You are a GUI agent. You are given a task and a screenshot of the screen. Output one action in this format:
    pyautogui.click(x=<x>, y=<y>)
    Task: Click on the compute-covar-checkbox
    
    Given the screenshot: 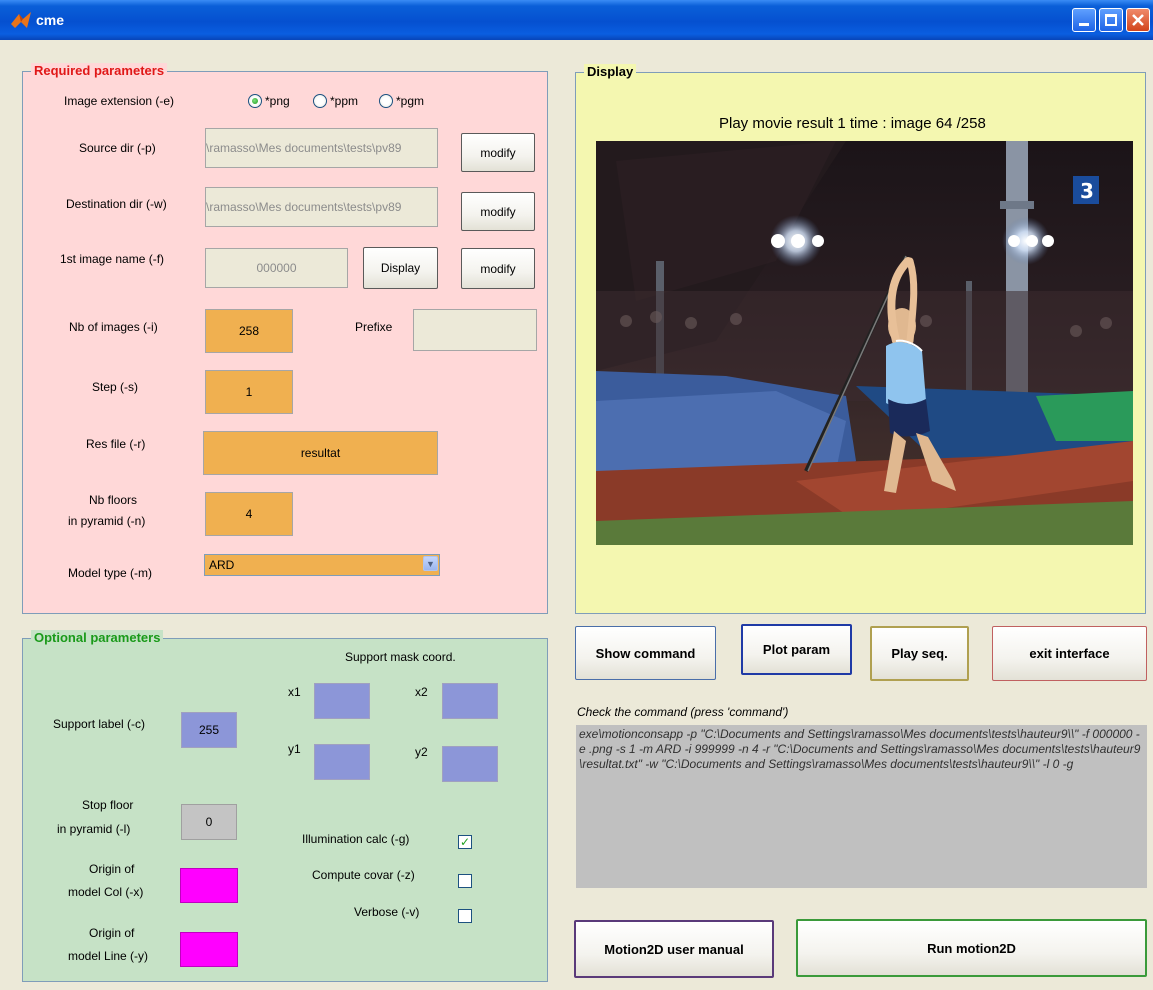 What is the action you would take?
    pyautogui.click(x=465, y=881)
    